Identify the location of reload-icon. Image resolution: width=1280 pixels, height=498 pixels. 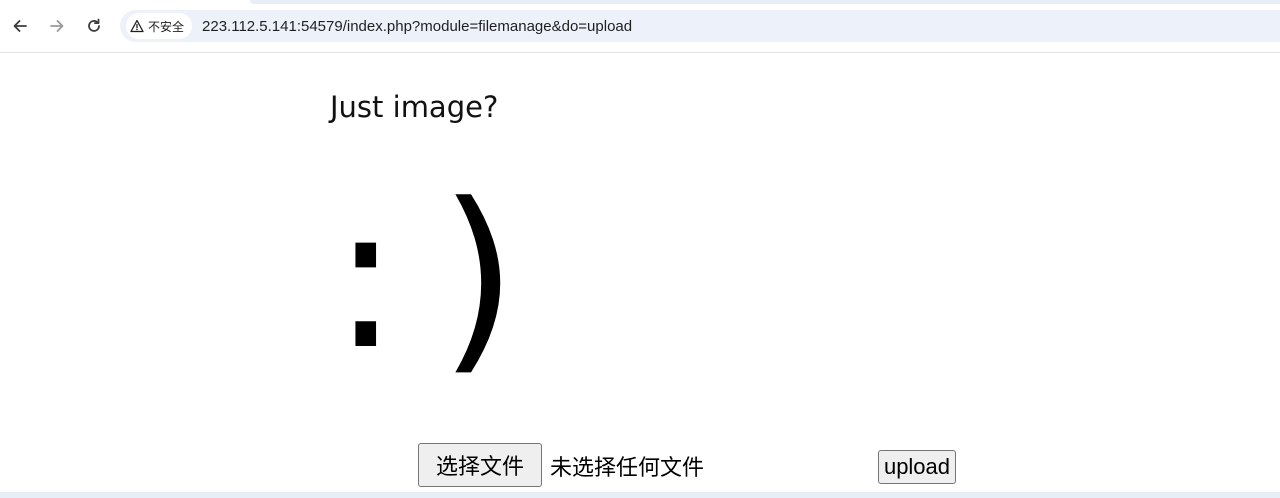
(94, 25).